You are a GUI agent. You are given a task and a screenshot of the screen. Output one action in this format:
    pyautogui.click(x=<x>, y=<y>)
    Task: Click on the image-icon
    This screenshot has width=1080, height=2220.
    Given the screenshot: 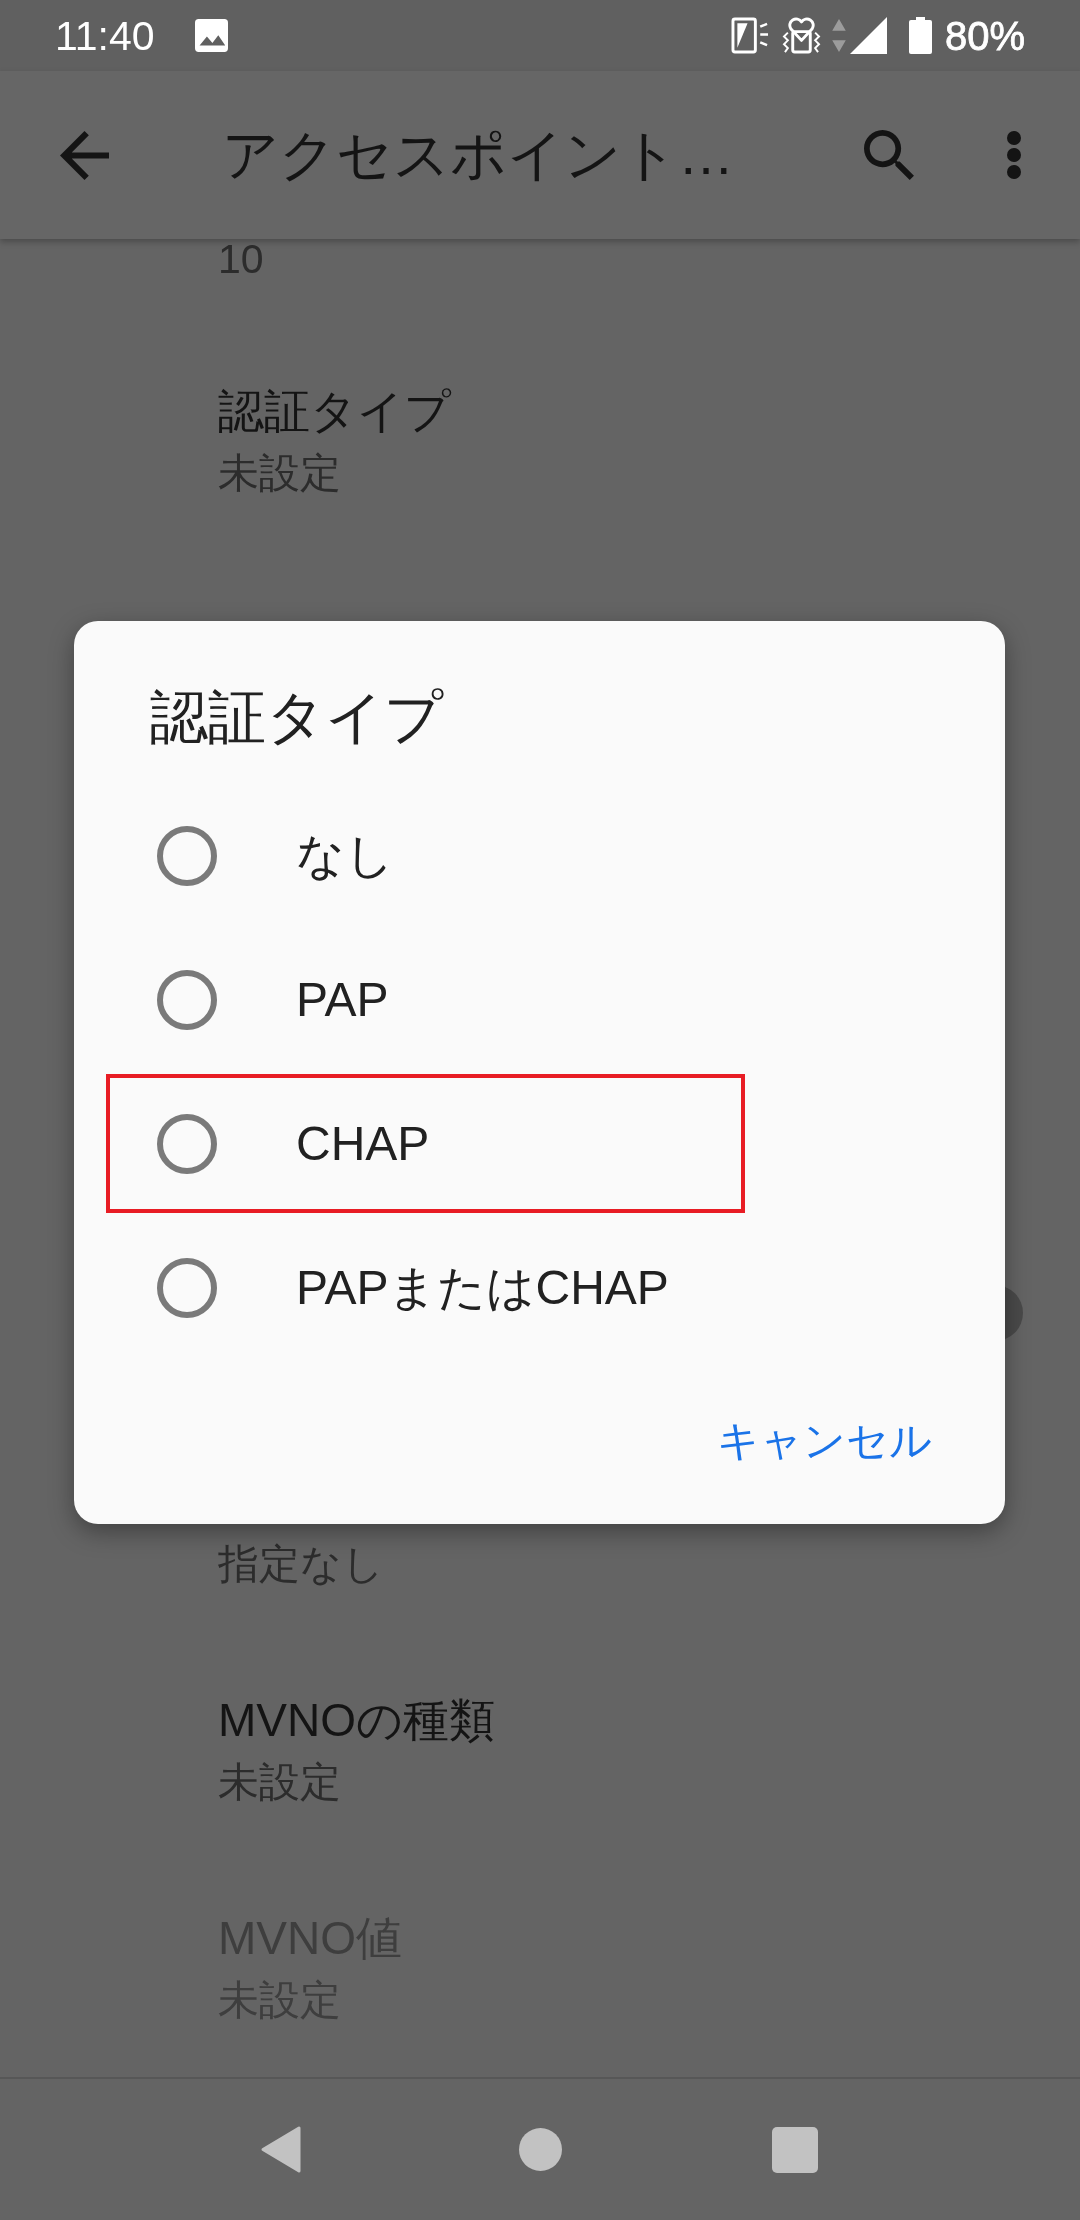 What is the action you would take?
    pyautogui.click(x=211, y=35)
    